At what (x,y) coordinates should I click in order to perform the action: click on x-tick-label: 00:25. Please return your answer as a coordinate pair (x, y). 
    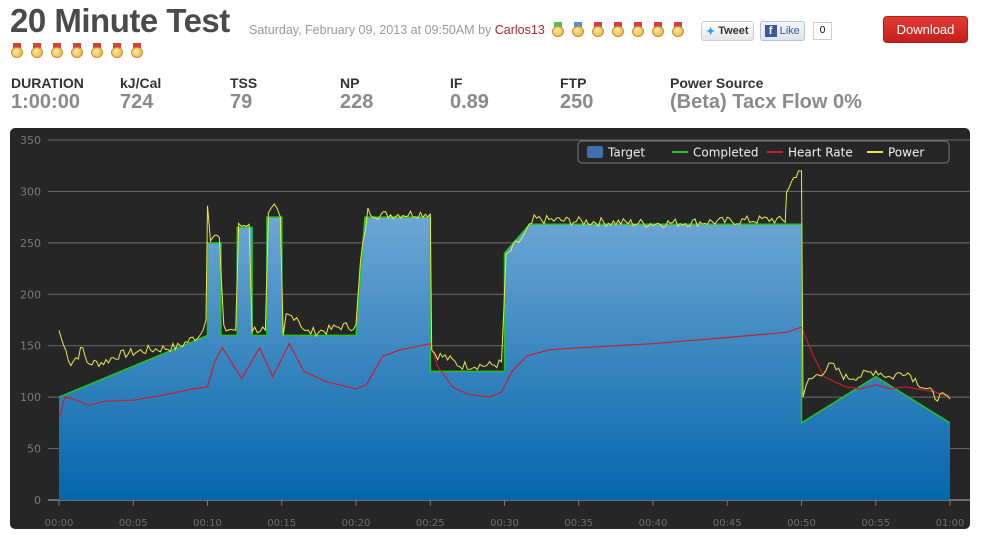
    Looking at the image, I should click on (430, 523).